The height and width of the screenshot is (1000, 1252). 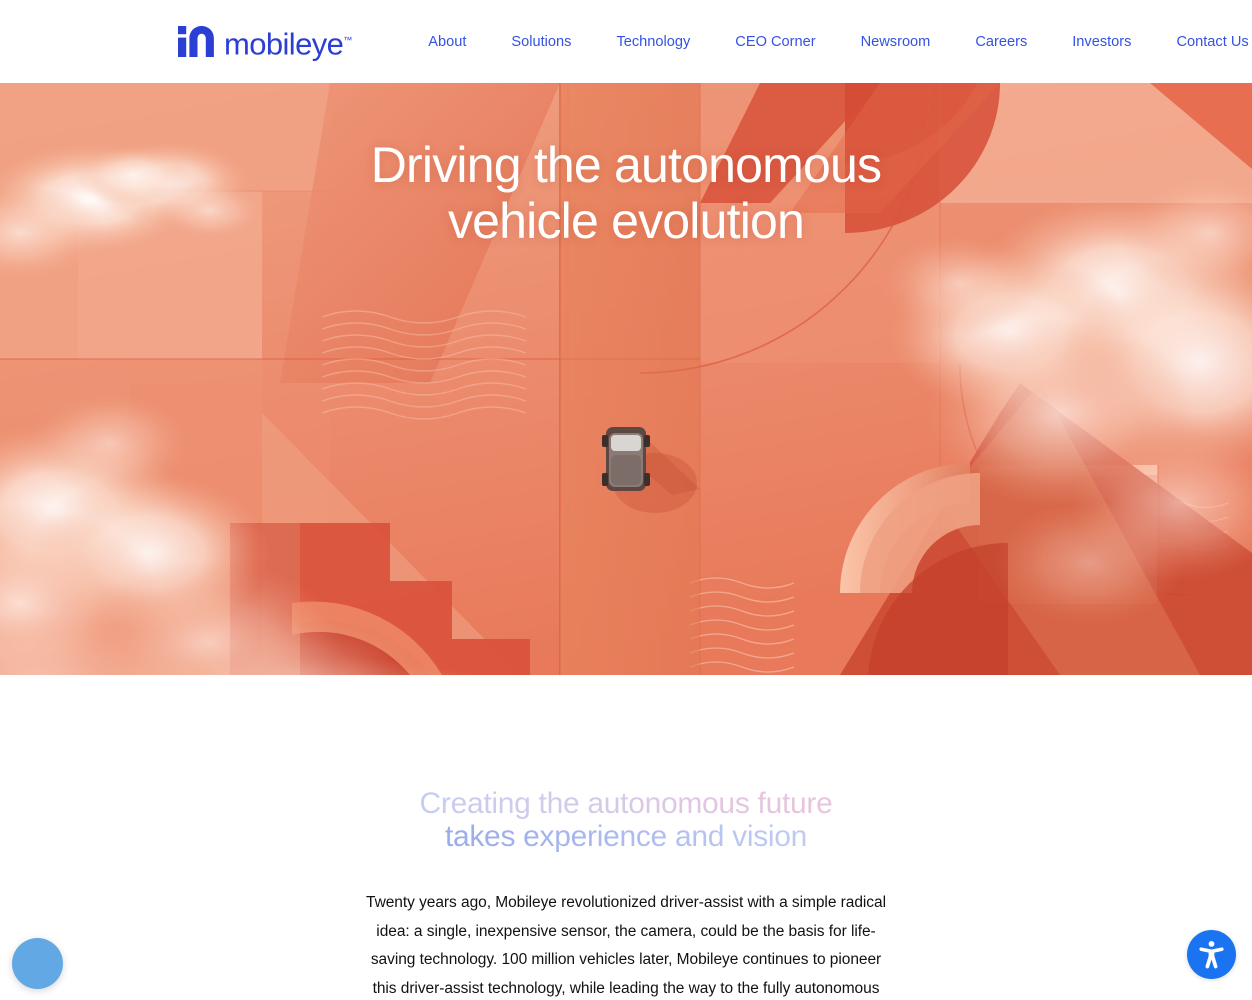 I want to click on nav-item-investors: Investors, so click(x=1102, y=42).